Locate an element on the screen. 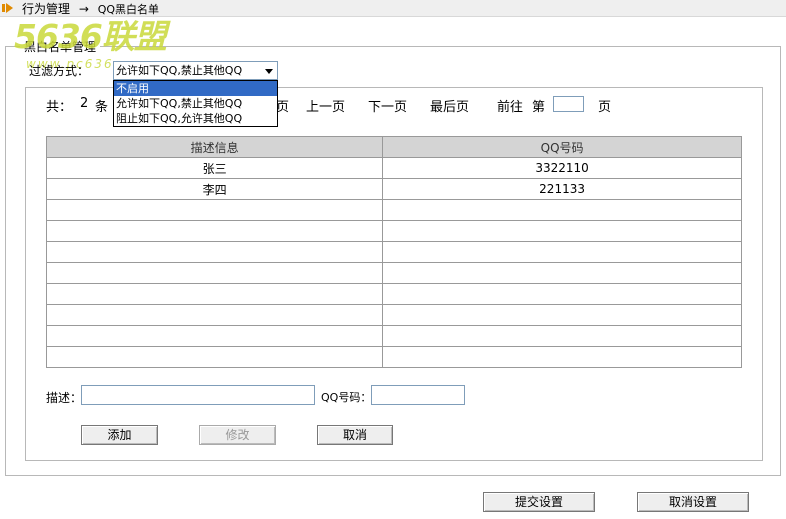 This screenshot has width=786, height=519. table-header-row: 描述信息 QQ号码 is located at coordinates (393, 147).